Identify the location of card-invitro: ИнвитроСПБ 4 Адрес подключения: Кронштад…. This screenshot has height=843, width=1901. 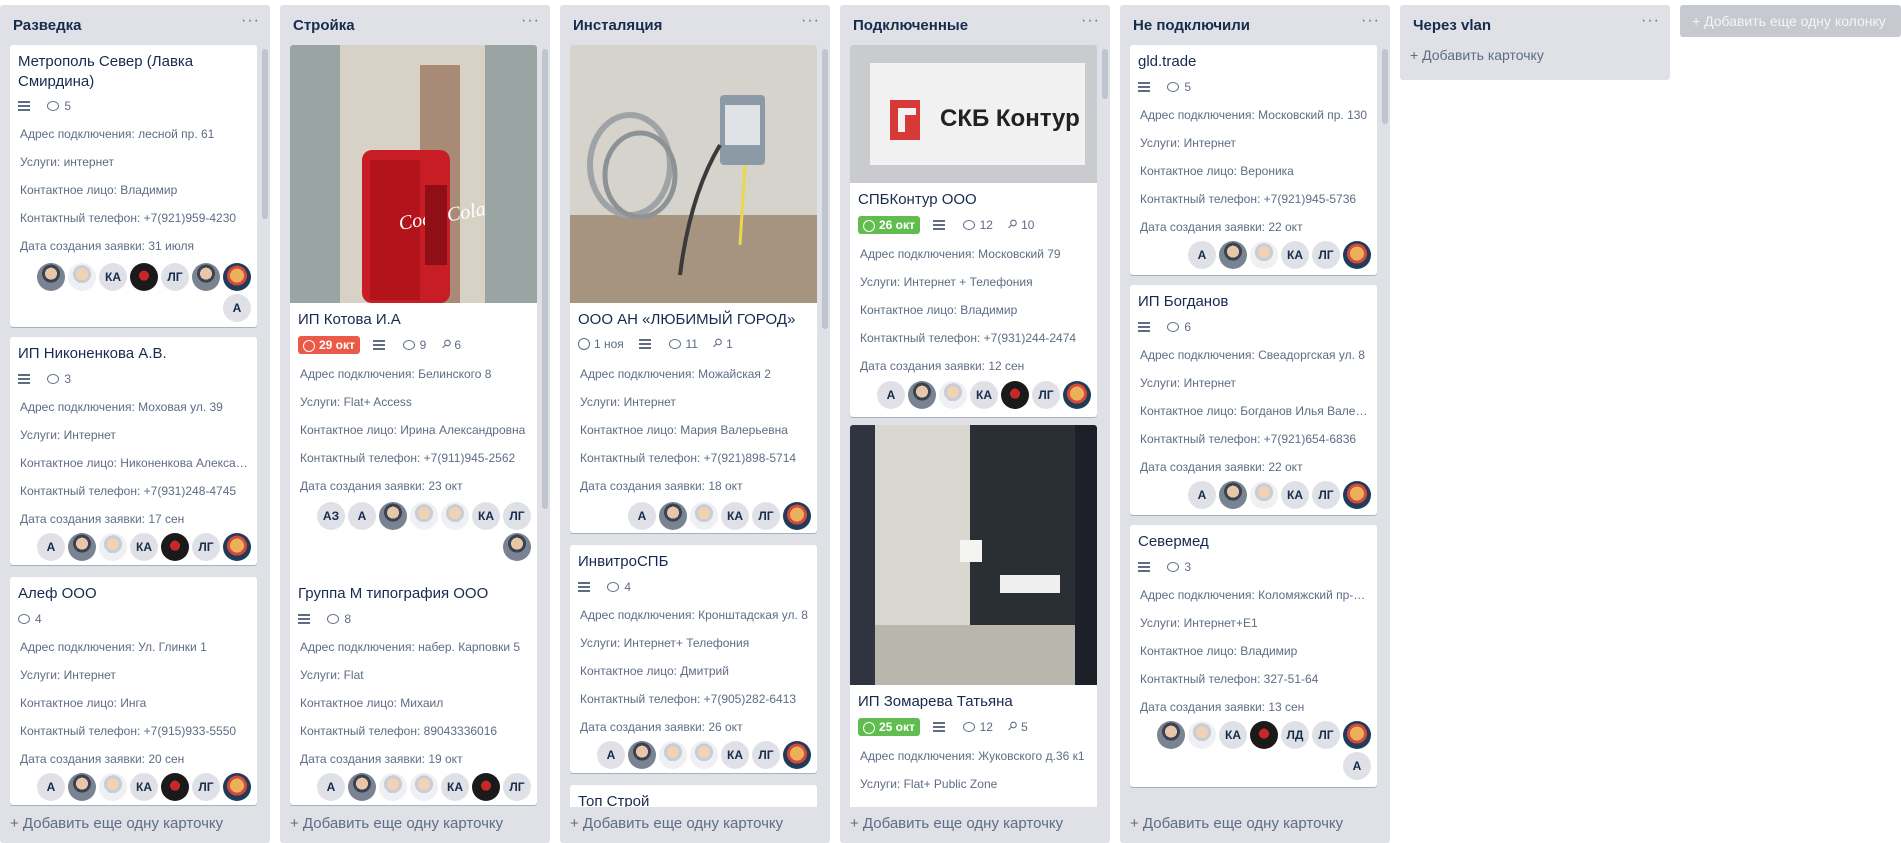
(693, 659).